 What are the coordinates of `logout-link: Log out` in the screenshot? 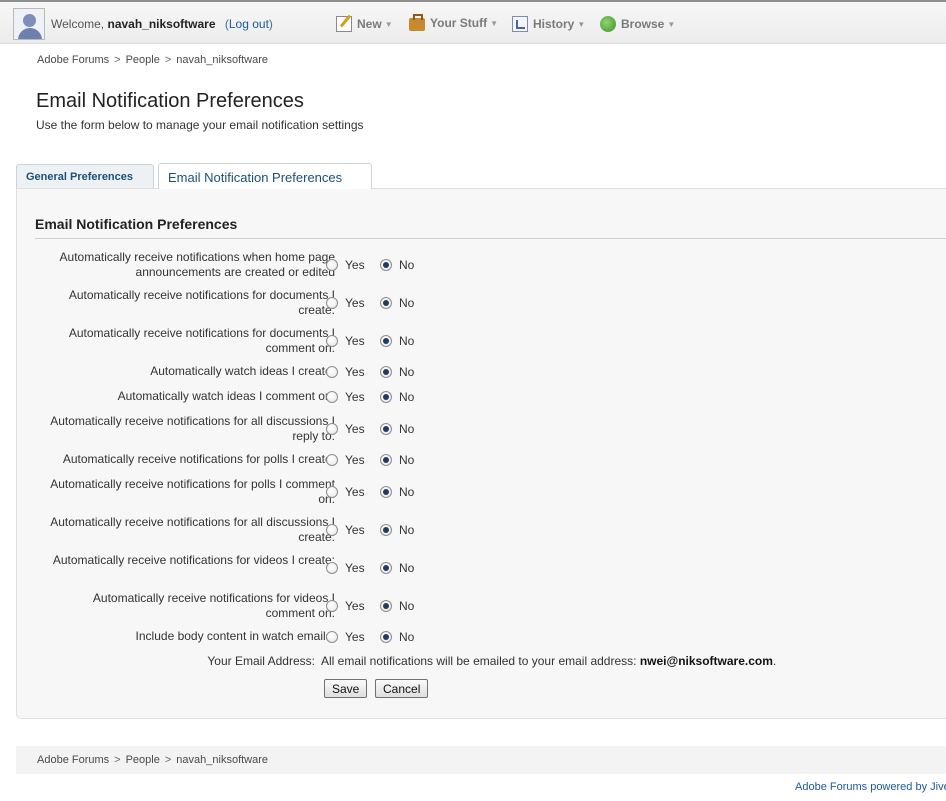 It's located at (249, 24).